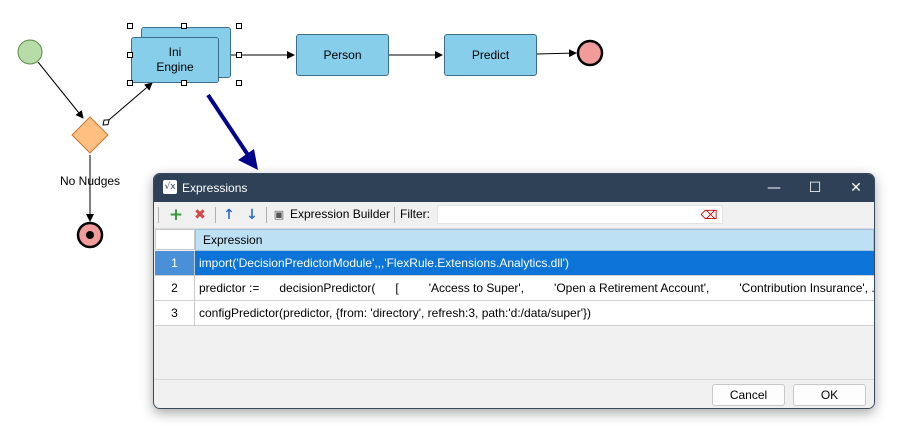  What do you see at coordinates (534, 240) in the screenshot?
I see `expression-column-header: Expression` at bounding box center [534, 240].